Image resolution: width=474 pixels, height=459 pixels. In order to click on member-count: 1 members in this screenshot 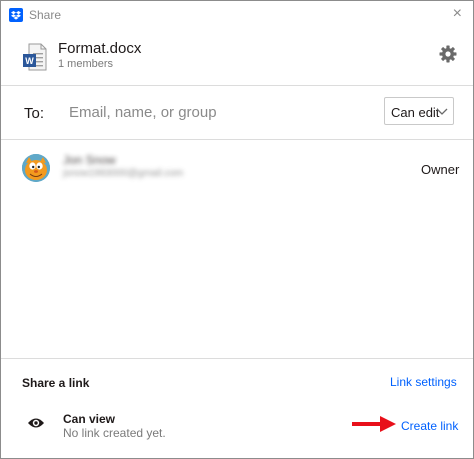, I will do `click(86, 64)`.